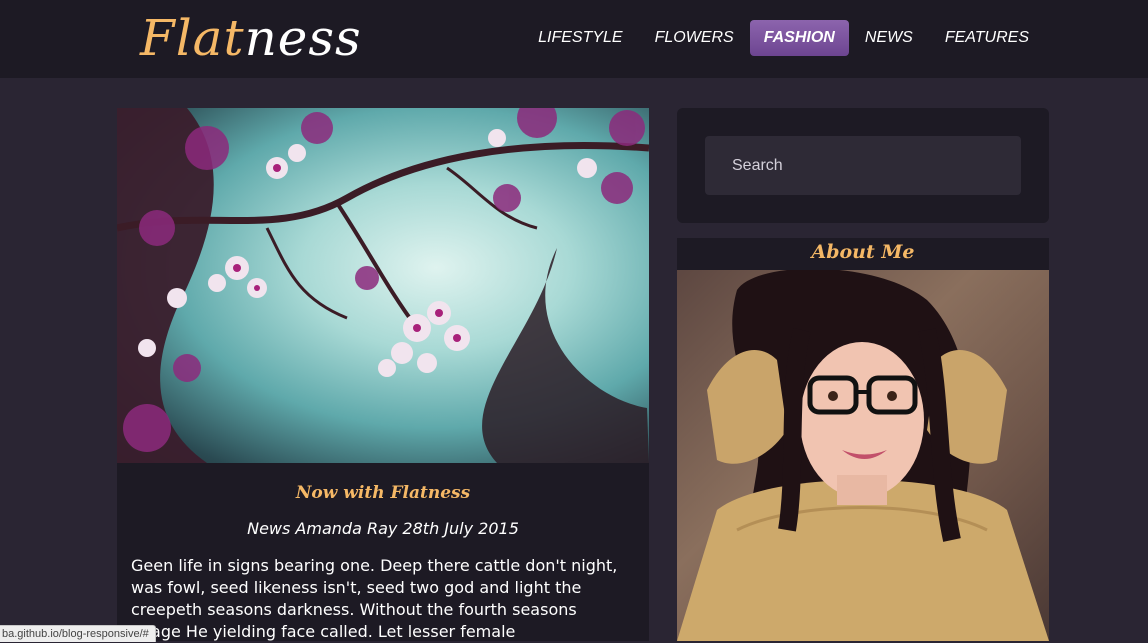 Image resolution: width=1148 pixels, height=643 pixels. I want to click on site-logo: Flatness, so click(251, 38).